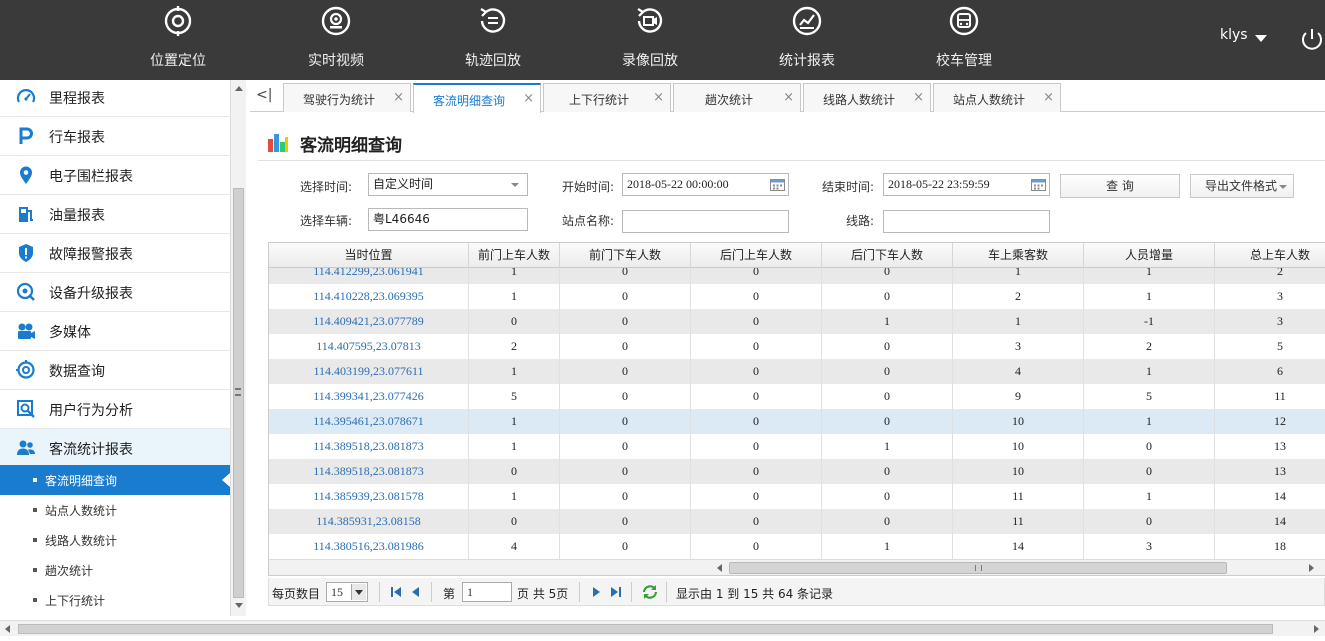 This screenshot has width=1325, height=641. Describe the element at coordinates (797, 371) in the screenshot. I see `table-row: 114.403199,23.077611 1 0 0 0 4 1 6` at that location.